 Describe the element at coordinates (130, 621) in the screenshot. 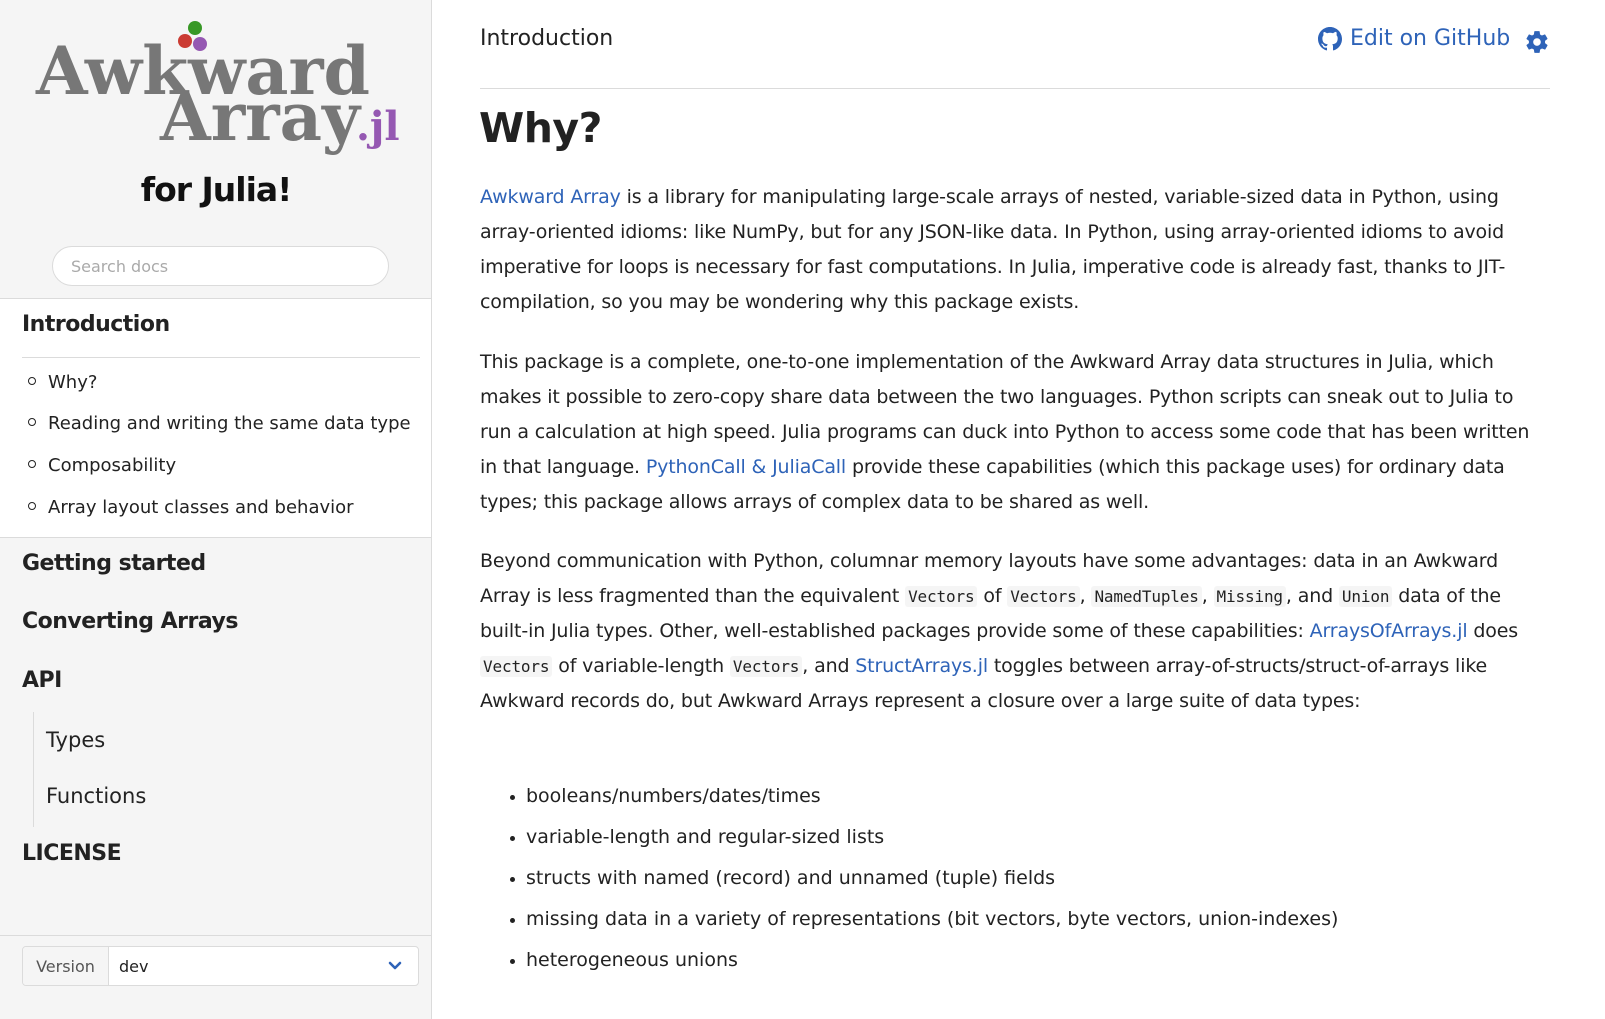

I see `nav-item-converting-arrays: Converting Arrays` at that location.